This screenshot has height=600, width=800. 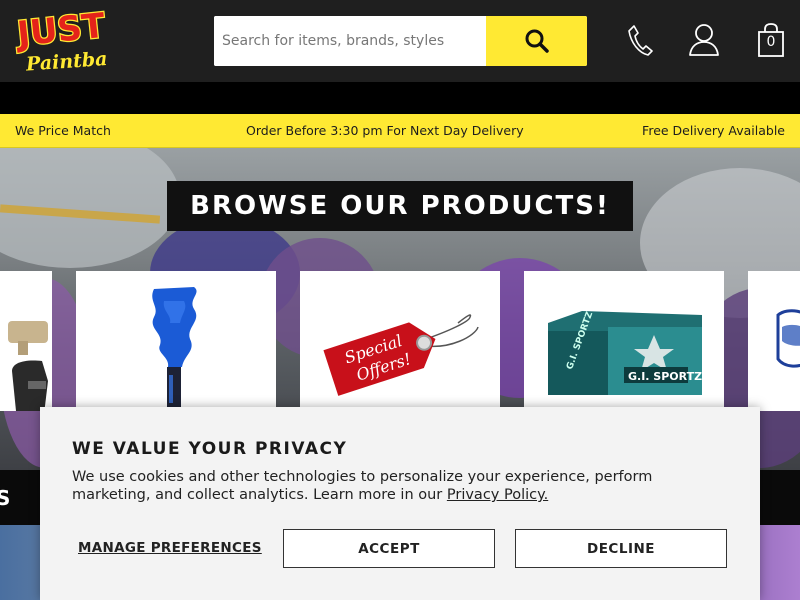 I want to click on paint-box-brand-text: G.I. SPORTZ, so click(x=665, y=376).